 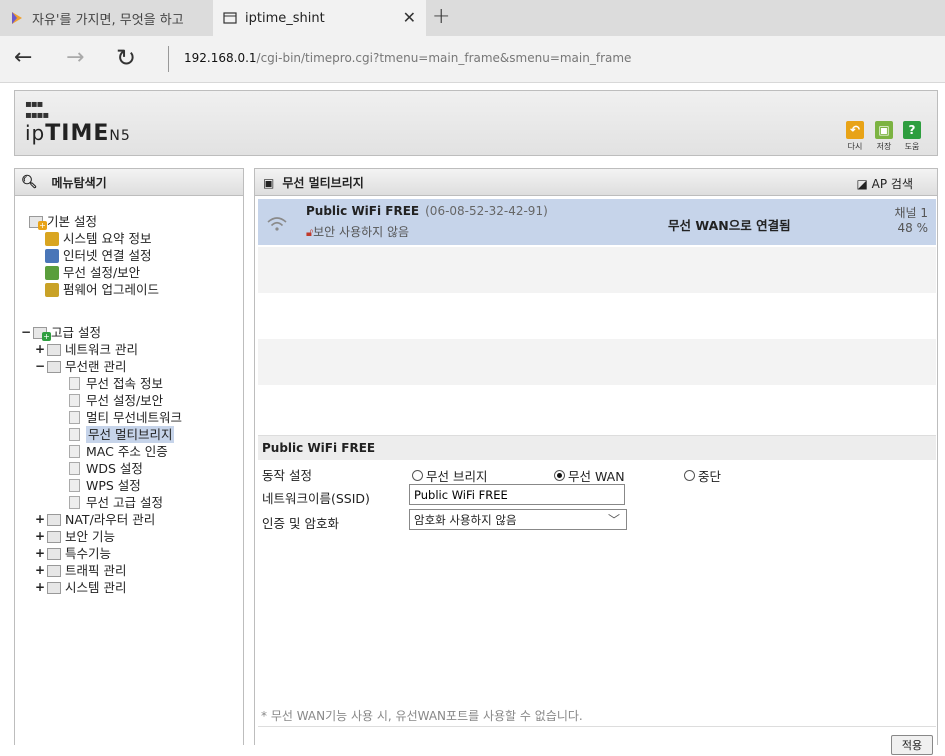 What do you see at coordinates (912, 136) in the screenshot?
I see `help-button: ? 도움` at bounding box center [912, 136].